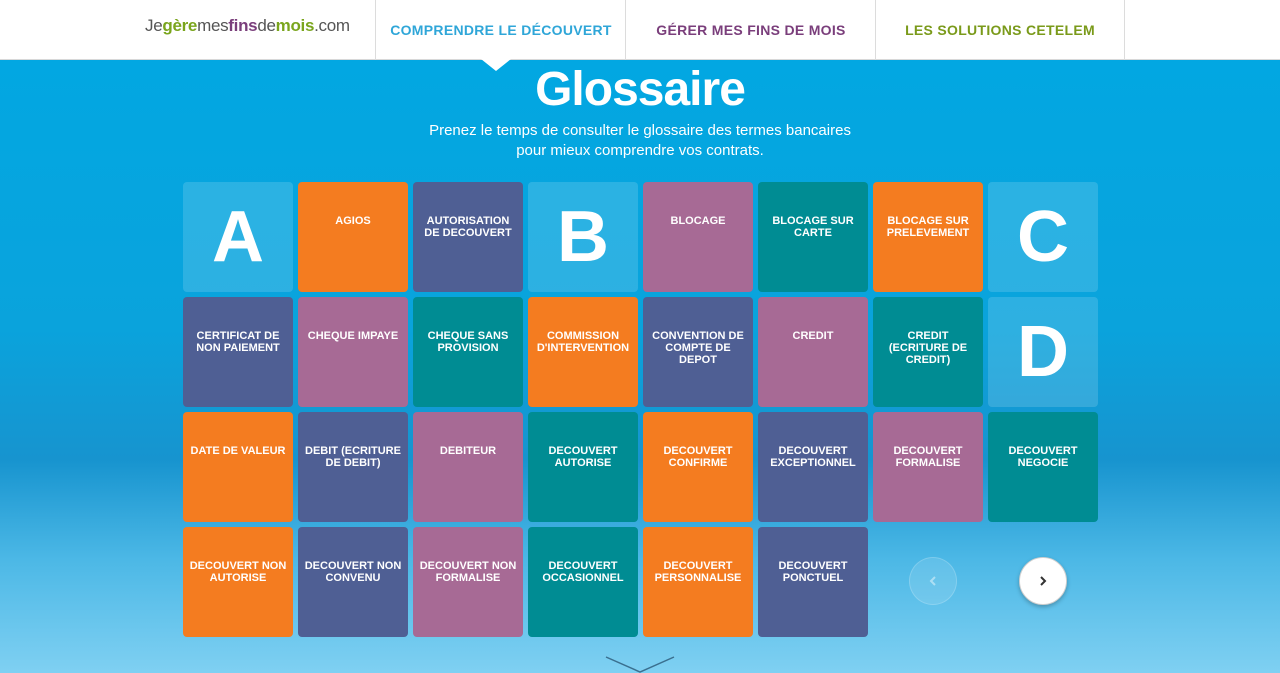 The width and height of the screenshot is (1280, 673). What do you see at coordinates (468, 582) in the screenshot?
I see `glossary-term-tile: DECOUVERT NON FORMALISE` at bounding box center [468, 582].